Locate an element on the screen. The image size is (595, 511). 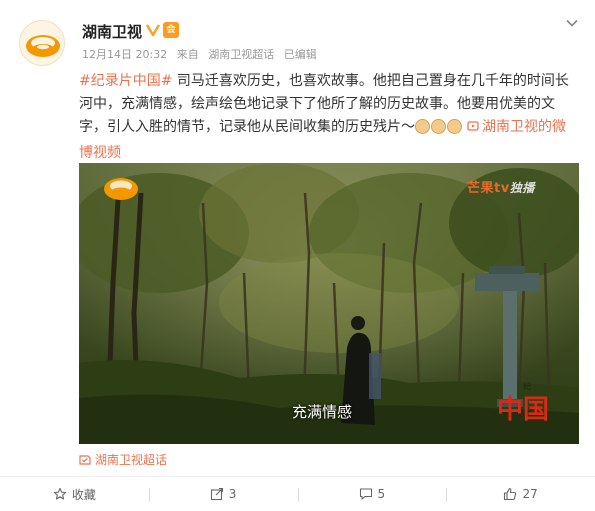
avatar is located at coordinates (42, 43).